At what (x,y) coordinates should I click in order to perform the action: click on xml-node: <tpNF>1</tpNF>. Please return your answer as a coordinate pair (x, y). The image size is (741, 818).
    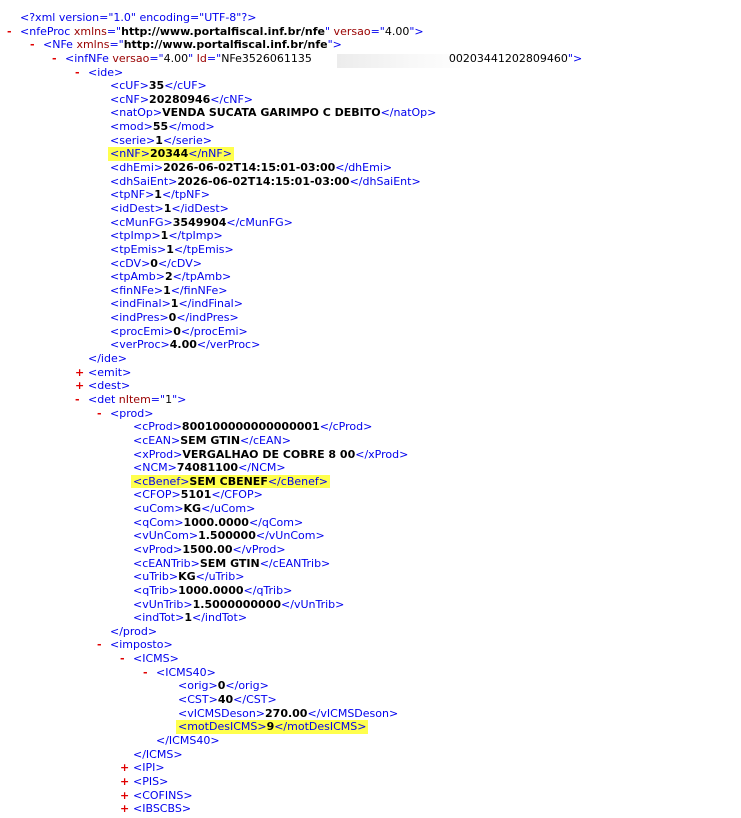
    Looking at the image, I should click on (160, 195).